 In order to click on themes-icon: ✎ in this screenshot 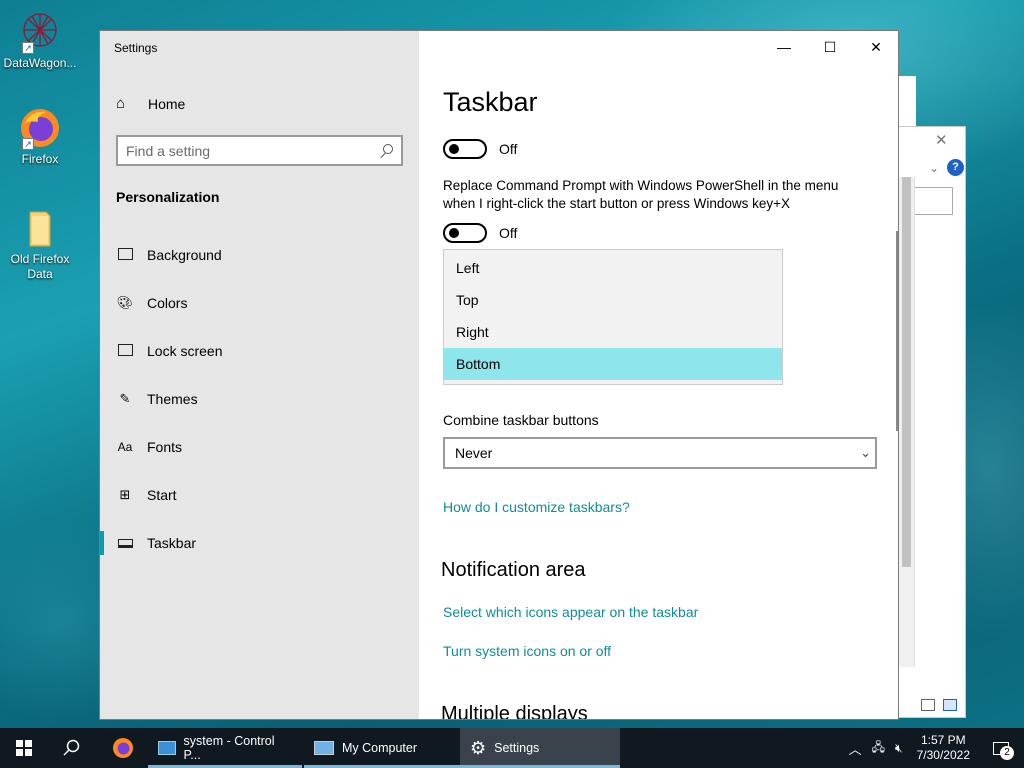, I will do `click(125, 398)`.